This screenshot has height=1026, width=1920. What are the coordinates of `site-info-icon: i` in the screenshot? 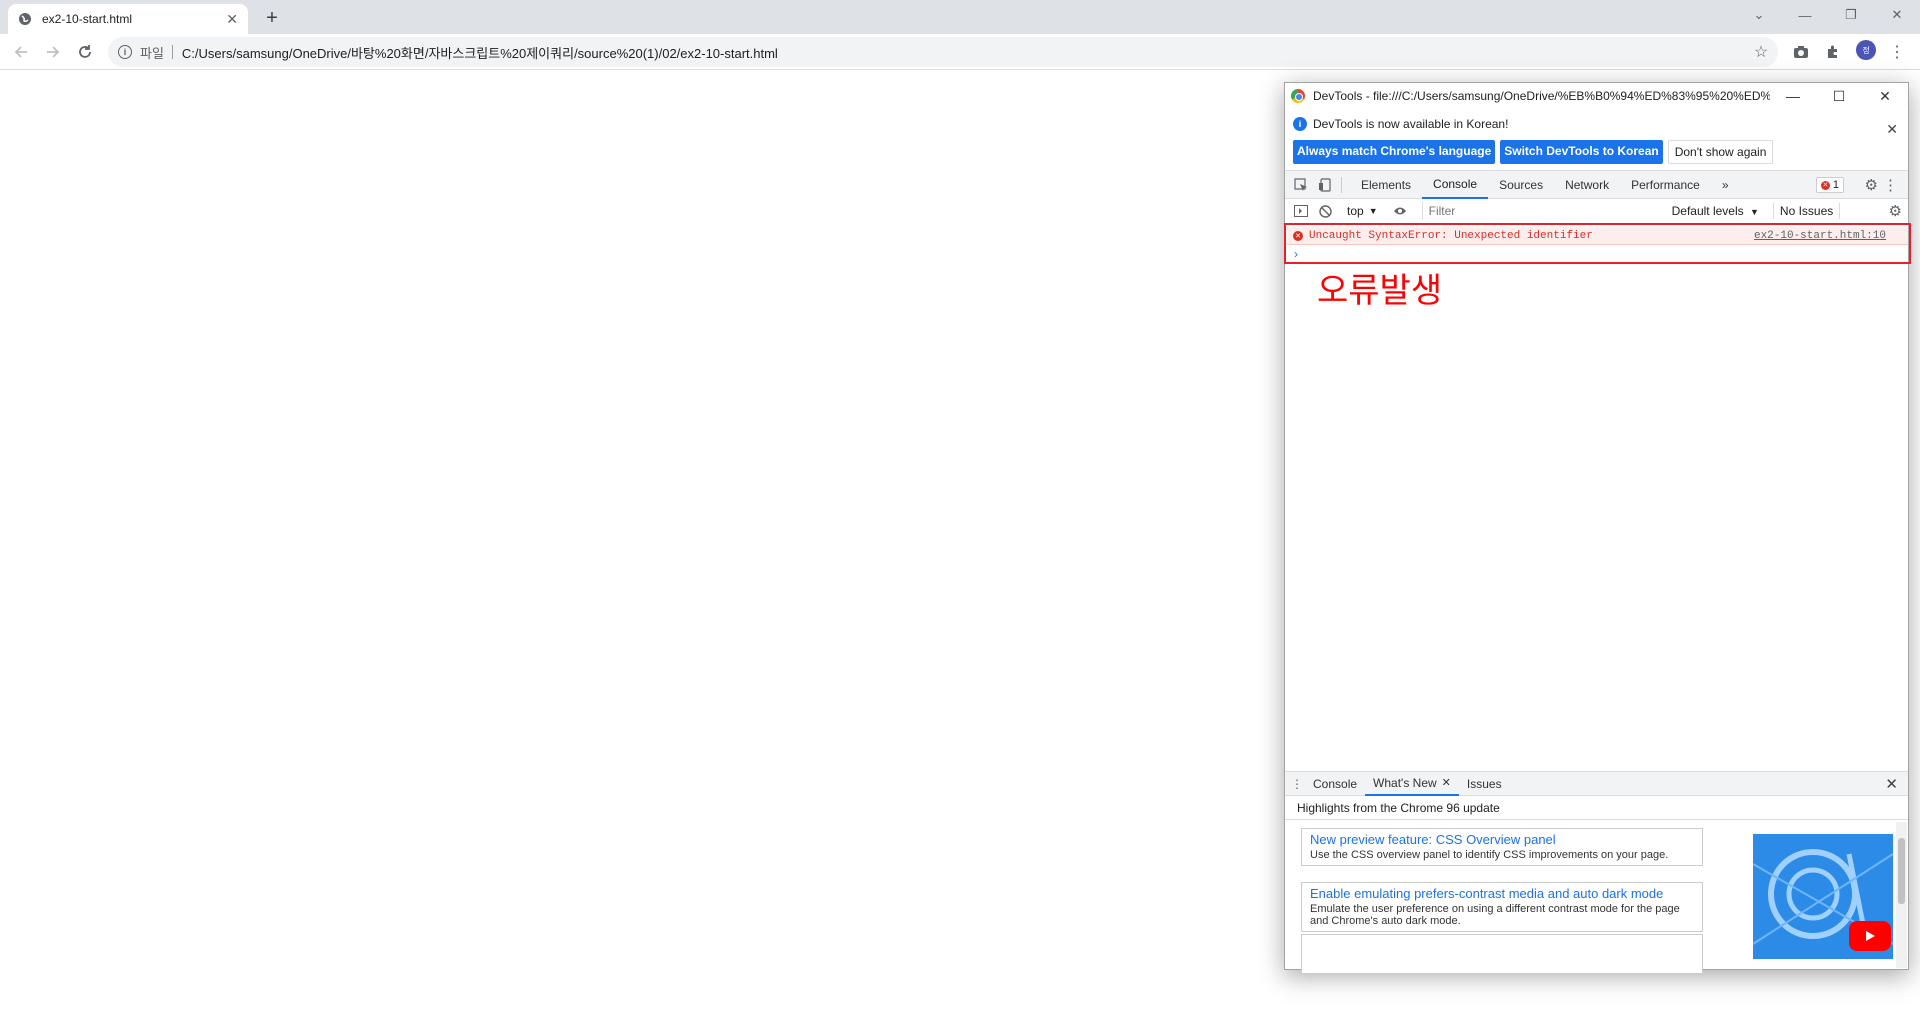 It's located at (125, 52).